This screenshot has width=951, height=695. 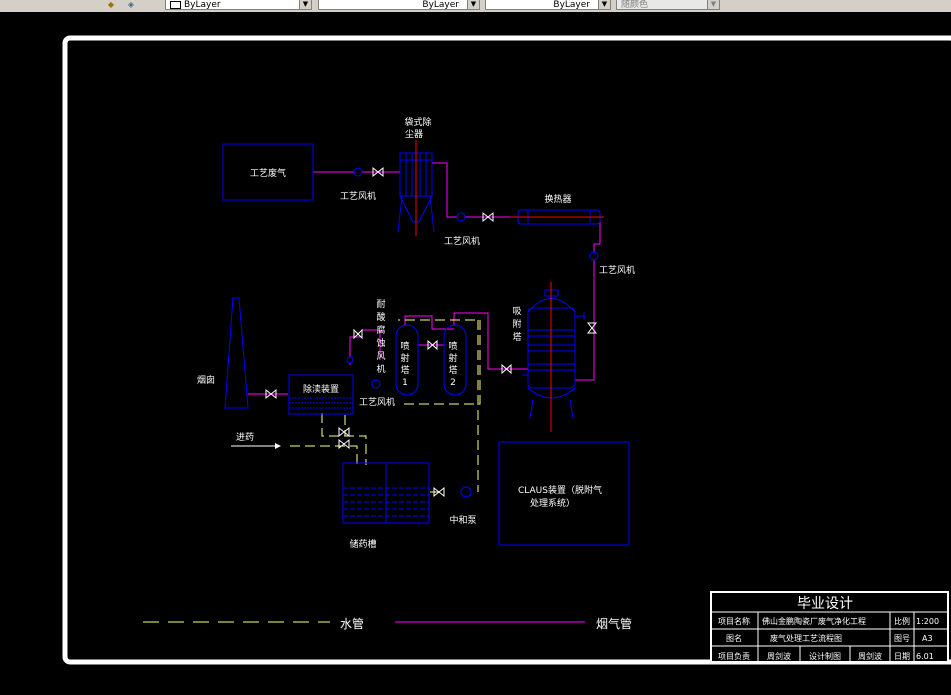 I want to click on fan-label-1: 工艺风机, so click(x=358, y=196).